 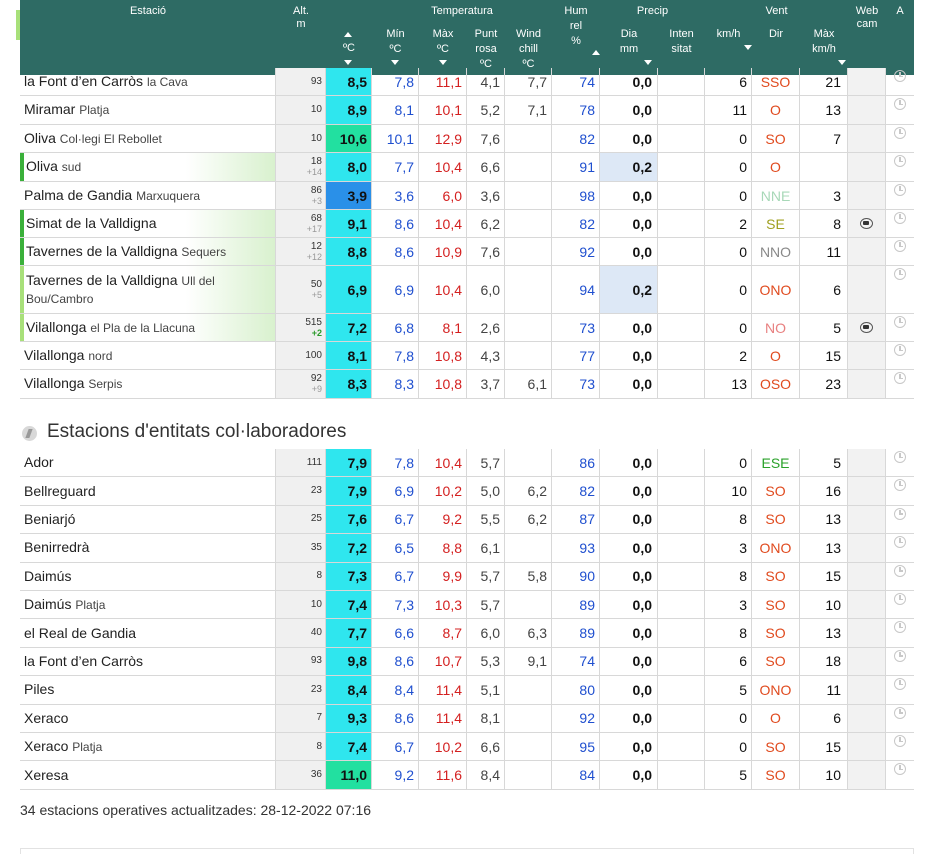 What do you see at coordinates (148, 167) in the screenshot?
I see `station-name: Oliva sud` at bounding box center [148, 167].